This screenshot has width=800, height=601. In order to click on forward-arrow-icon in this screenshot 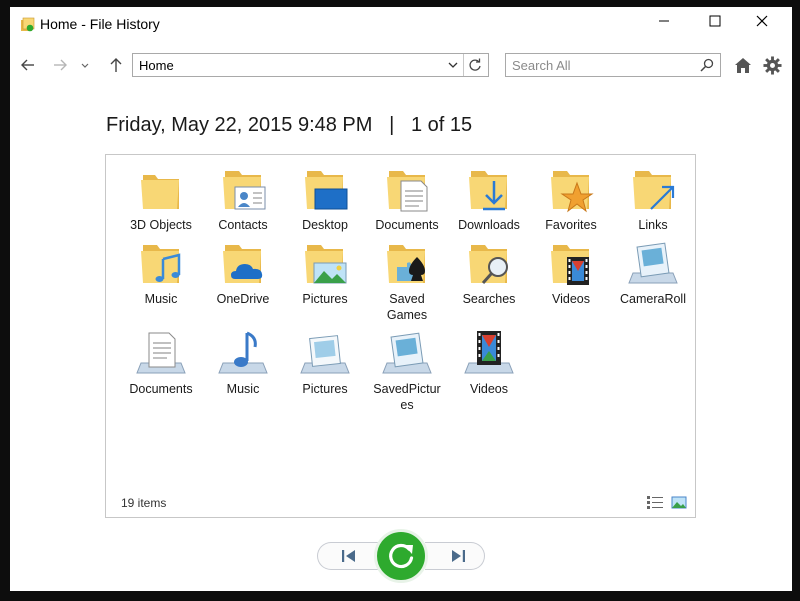, I will do `click(60, 65)`.